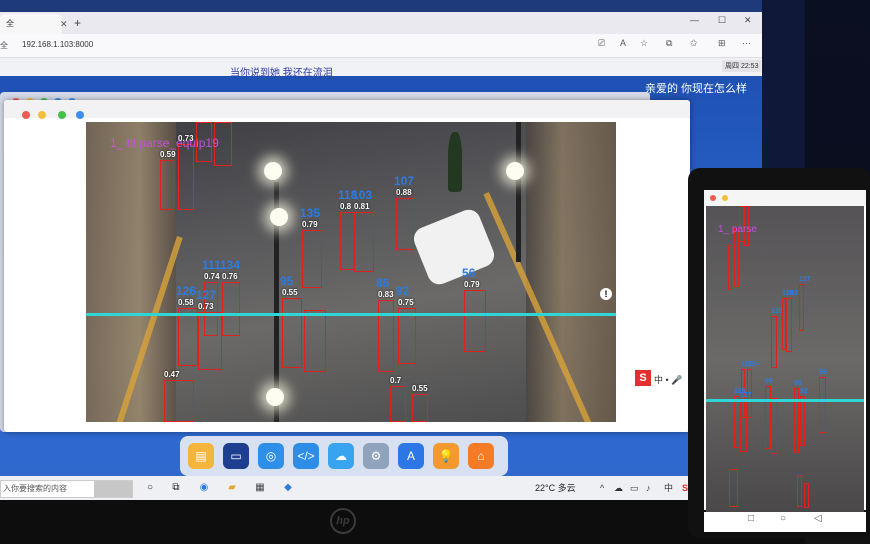  I want to click on search-thumbnail, so click(113, 489).